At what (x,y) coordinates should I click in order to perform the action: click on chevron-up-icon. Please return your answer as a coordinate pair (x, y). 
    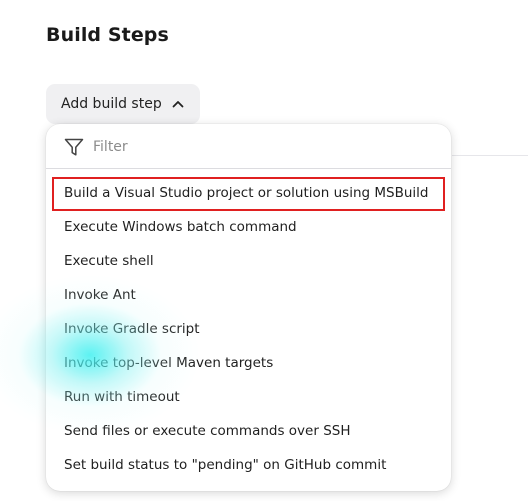
    Looking at the image, I should click on (178, 104).